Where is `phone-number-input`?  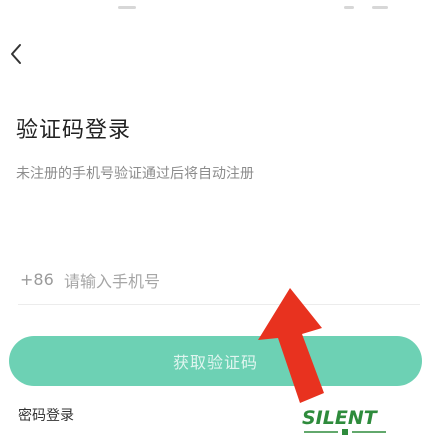
phone-number-input is located at coordinates (234, 281).